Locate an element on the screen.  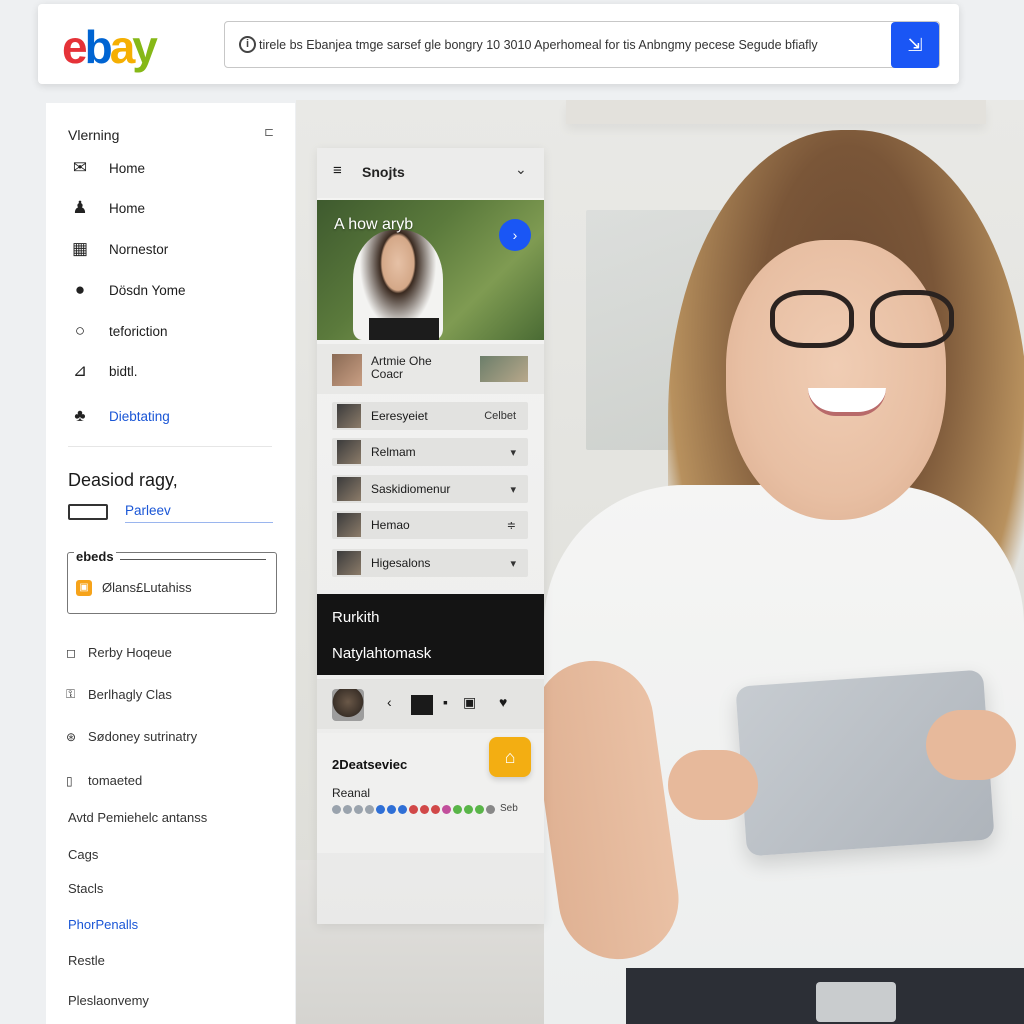
box-line is located at coordinates (193, 559).